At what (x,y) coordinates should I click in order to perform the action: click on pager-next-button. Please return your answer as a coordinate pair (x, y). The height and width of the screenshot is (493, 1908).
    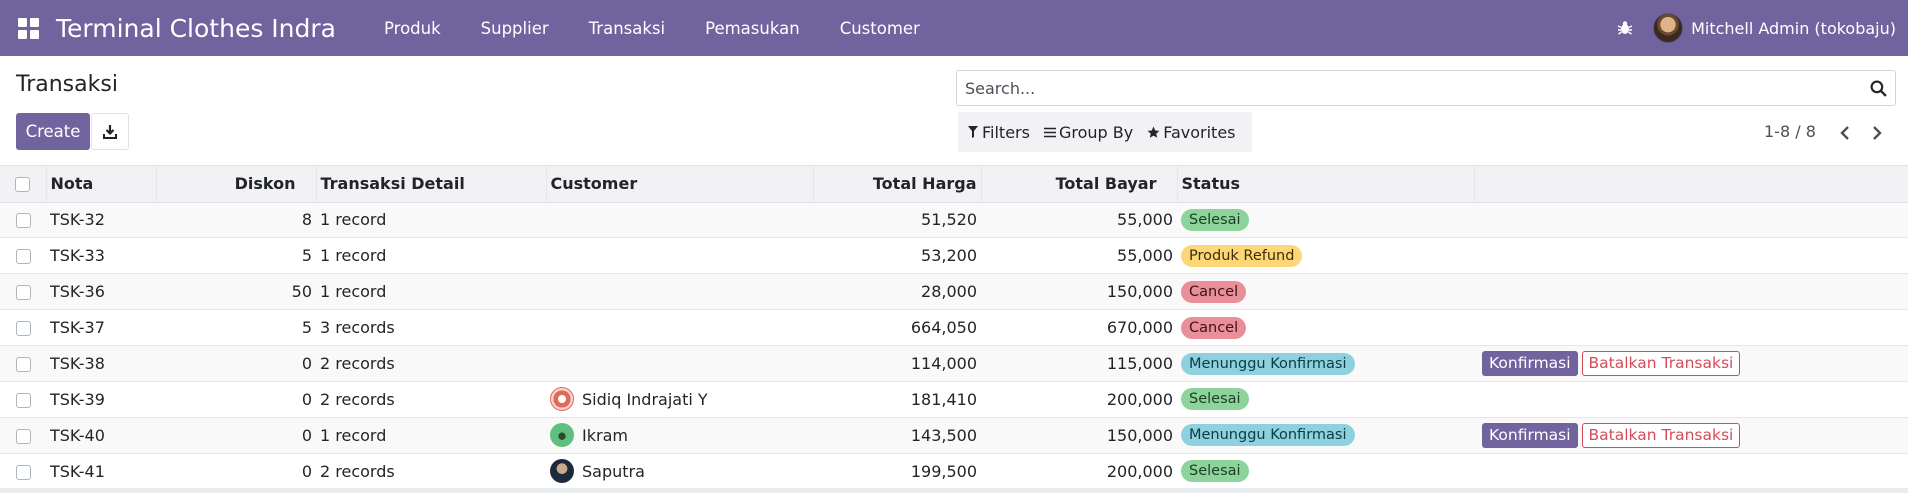
    Looking at the image, I should click on (1877, 133).